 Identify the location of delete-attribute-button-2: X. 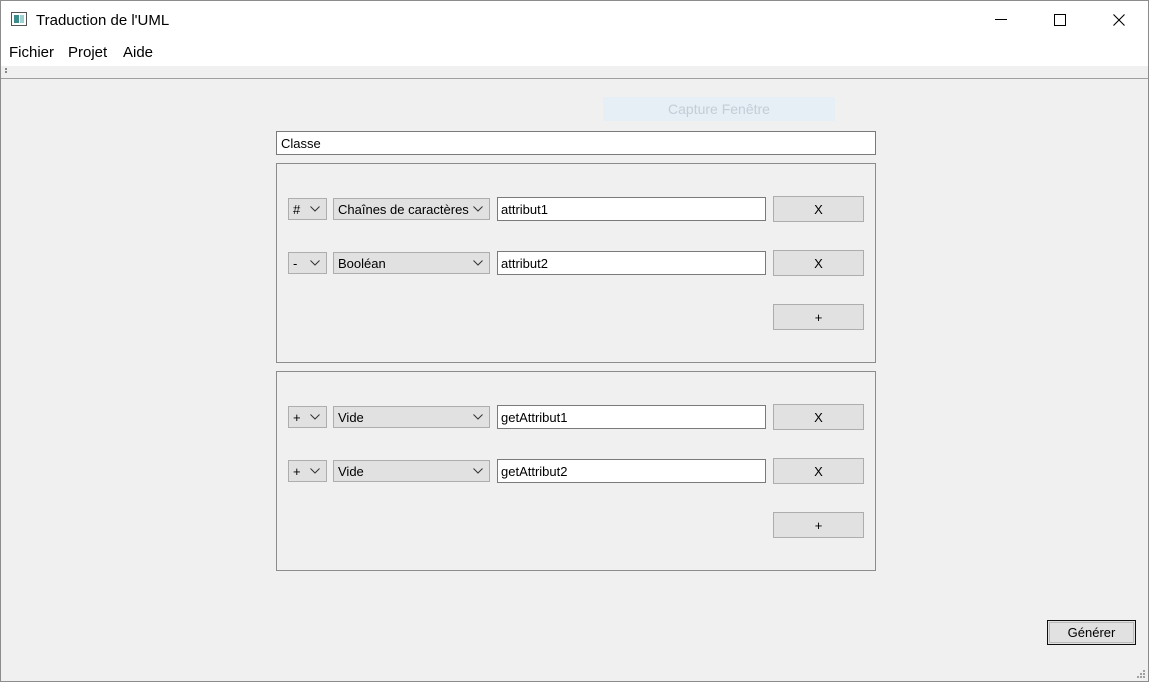
(818, 263).